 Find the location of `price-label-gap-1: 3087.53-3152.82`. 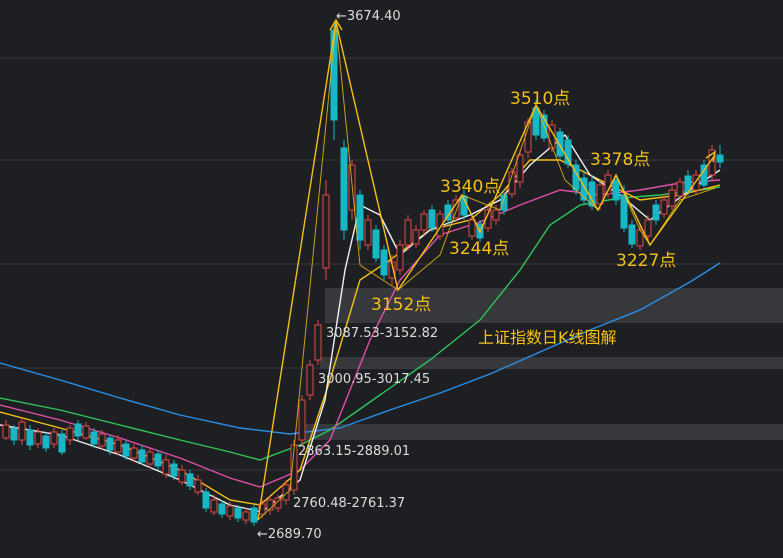

price-label-gap-1: 3087.53-3152.82 is located at coordinates (382, 333).